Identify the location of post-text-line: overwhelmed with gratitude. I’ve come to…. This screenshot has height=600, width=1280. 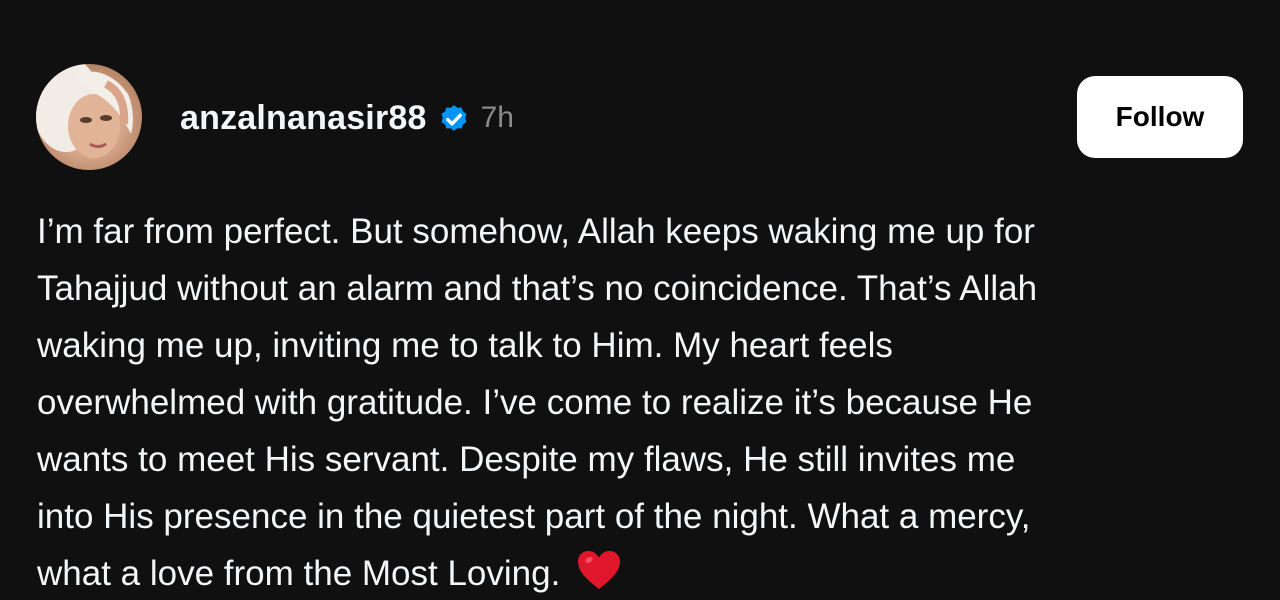
(535, 402).